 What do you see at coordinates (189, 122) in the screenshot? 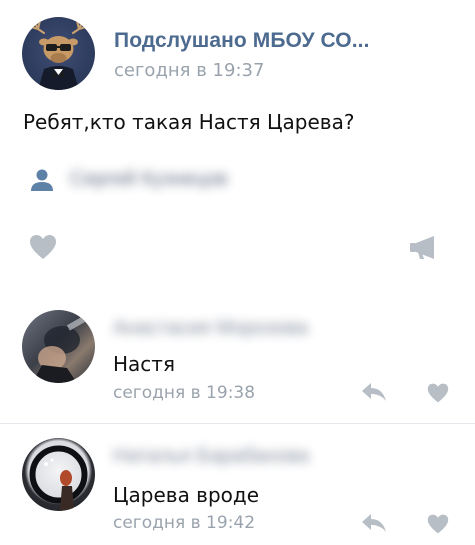
I see `post-text: Ребят,кто такая Настя Царева?` at bounding box center [189, 122].